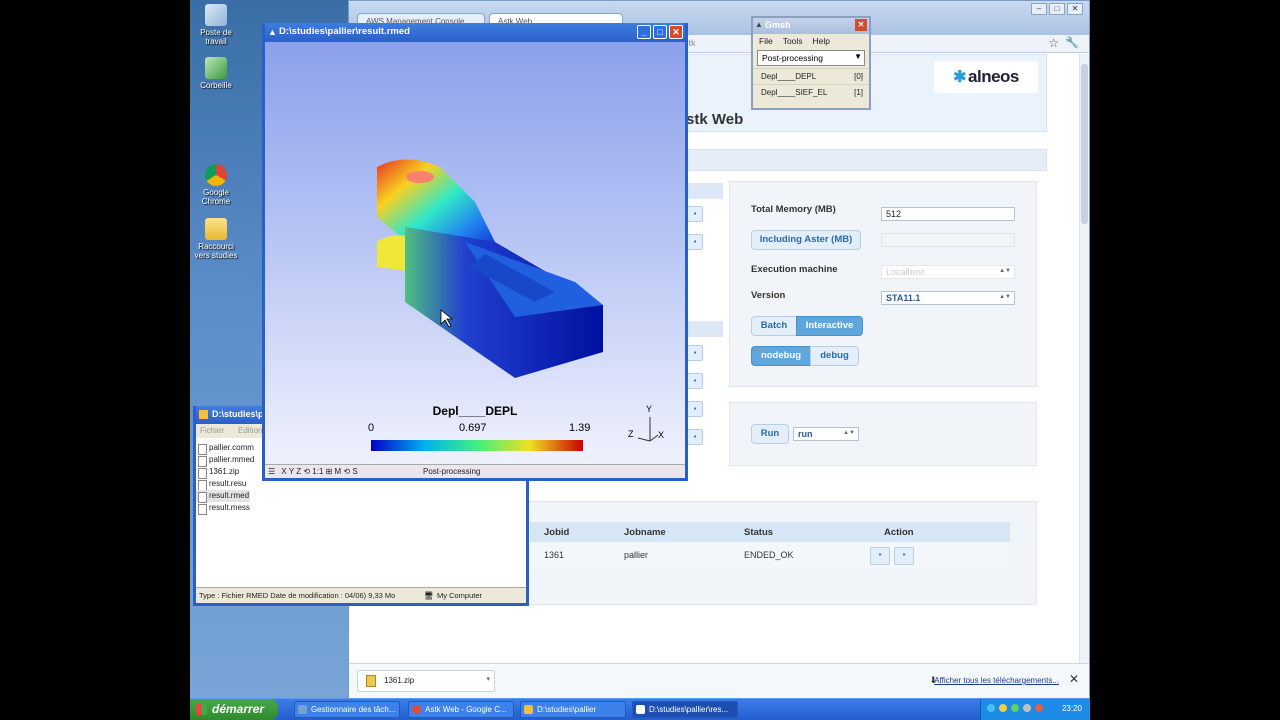 Image resolution: width=1280 pixels, height=720 pixels. I want to click on wrench-icon: 🔧, so click(1072, 42).